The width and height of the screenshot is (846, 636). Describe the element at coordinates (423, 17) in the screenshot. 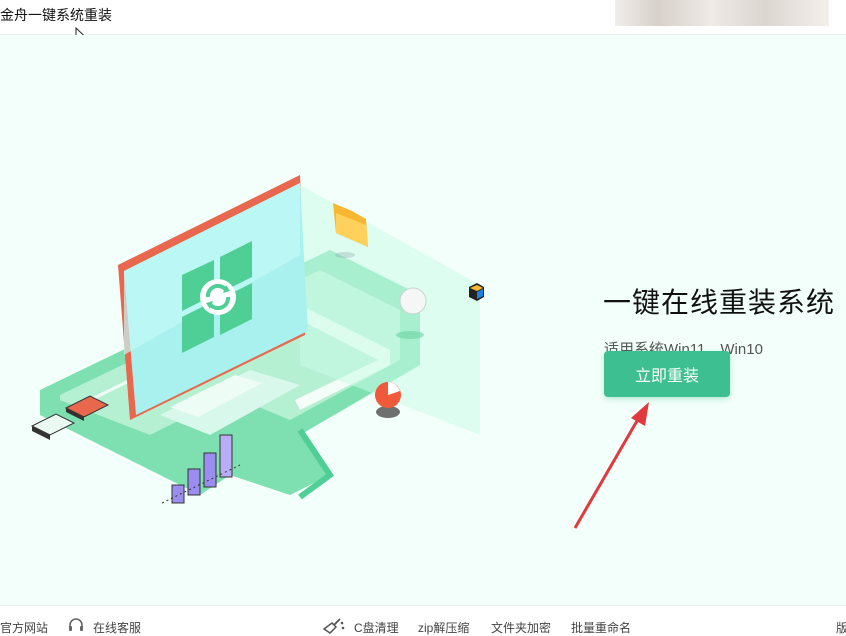

I see `title-bar: 金舟一键系统重装` at that location.